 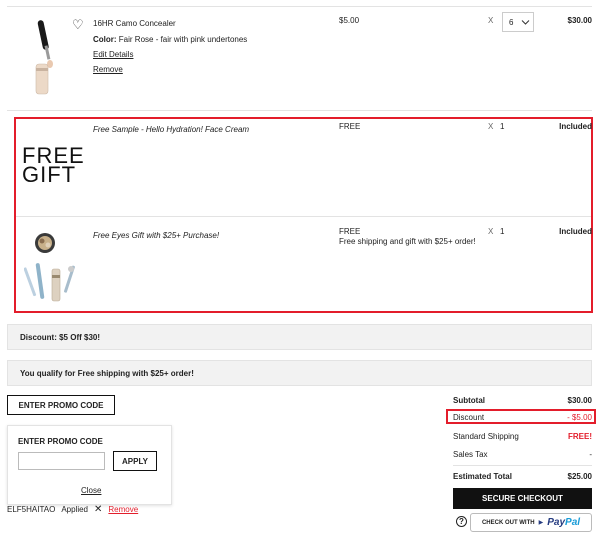 What do you see at coordinates (123, 509) in the screenshot?
I see `remove-promo-link: Remove` at bounding box center [123, 509].